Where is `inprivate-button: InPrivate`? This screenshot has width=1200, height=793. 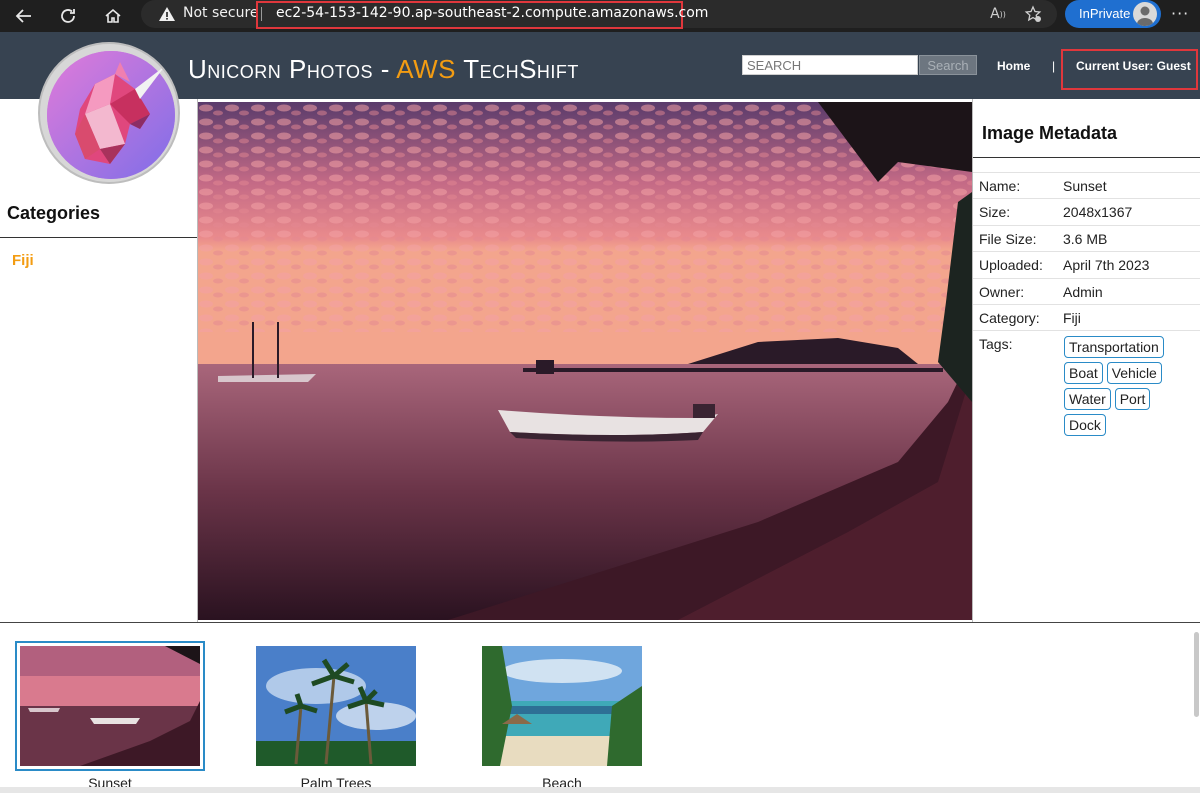
inprivate-button: InPrivate is located at coordinates (1113, 14).